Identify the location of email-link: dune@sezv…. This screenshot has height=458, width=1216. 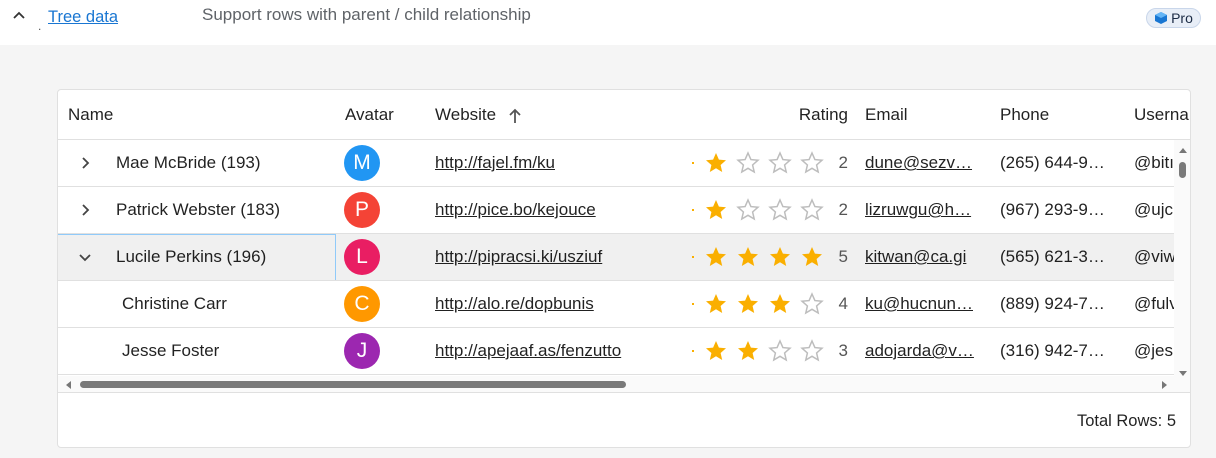
(918, 162).